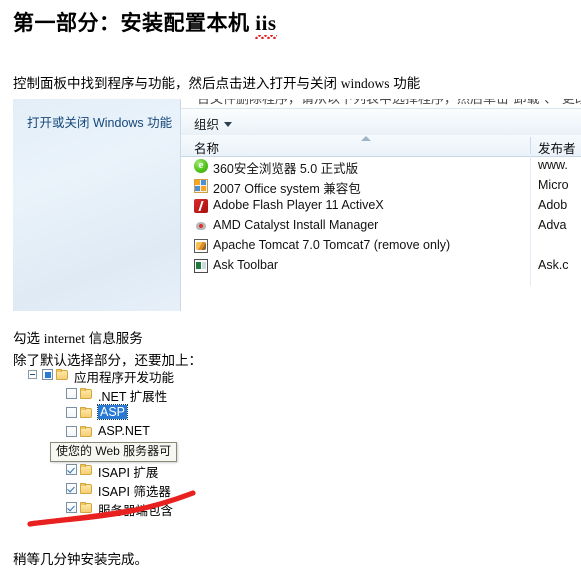 Image resolution: width=581 pixels, height=571 pixels. I want to click on tree-node-net-extensibility: .NET 扩展性, so click(158, 394).